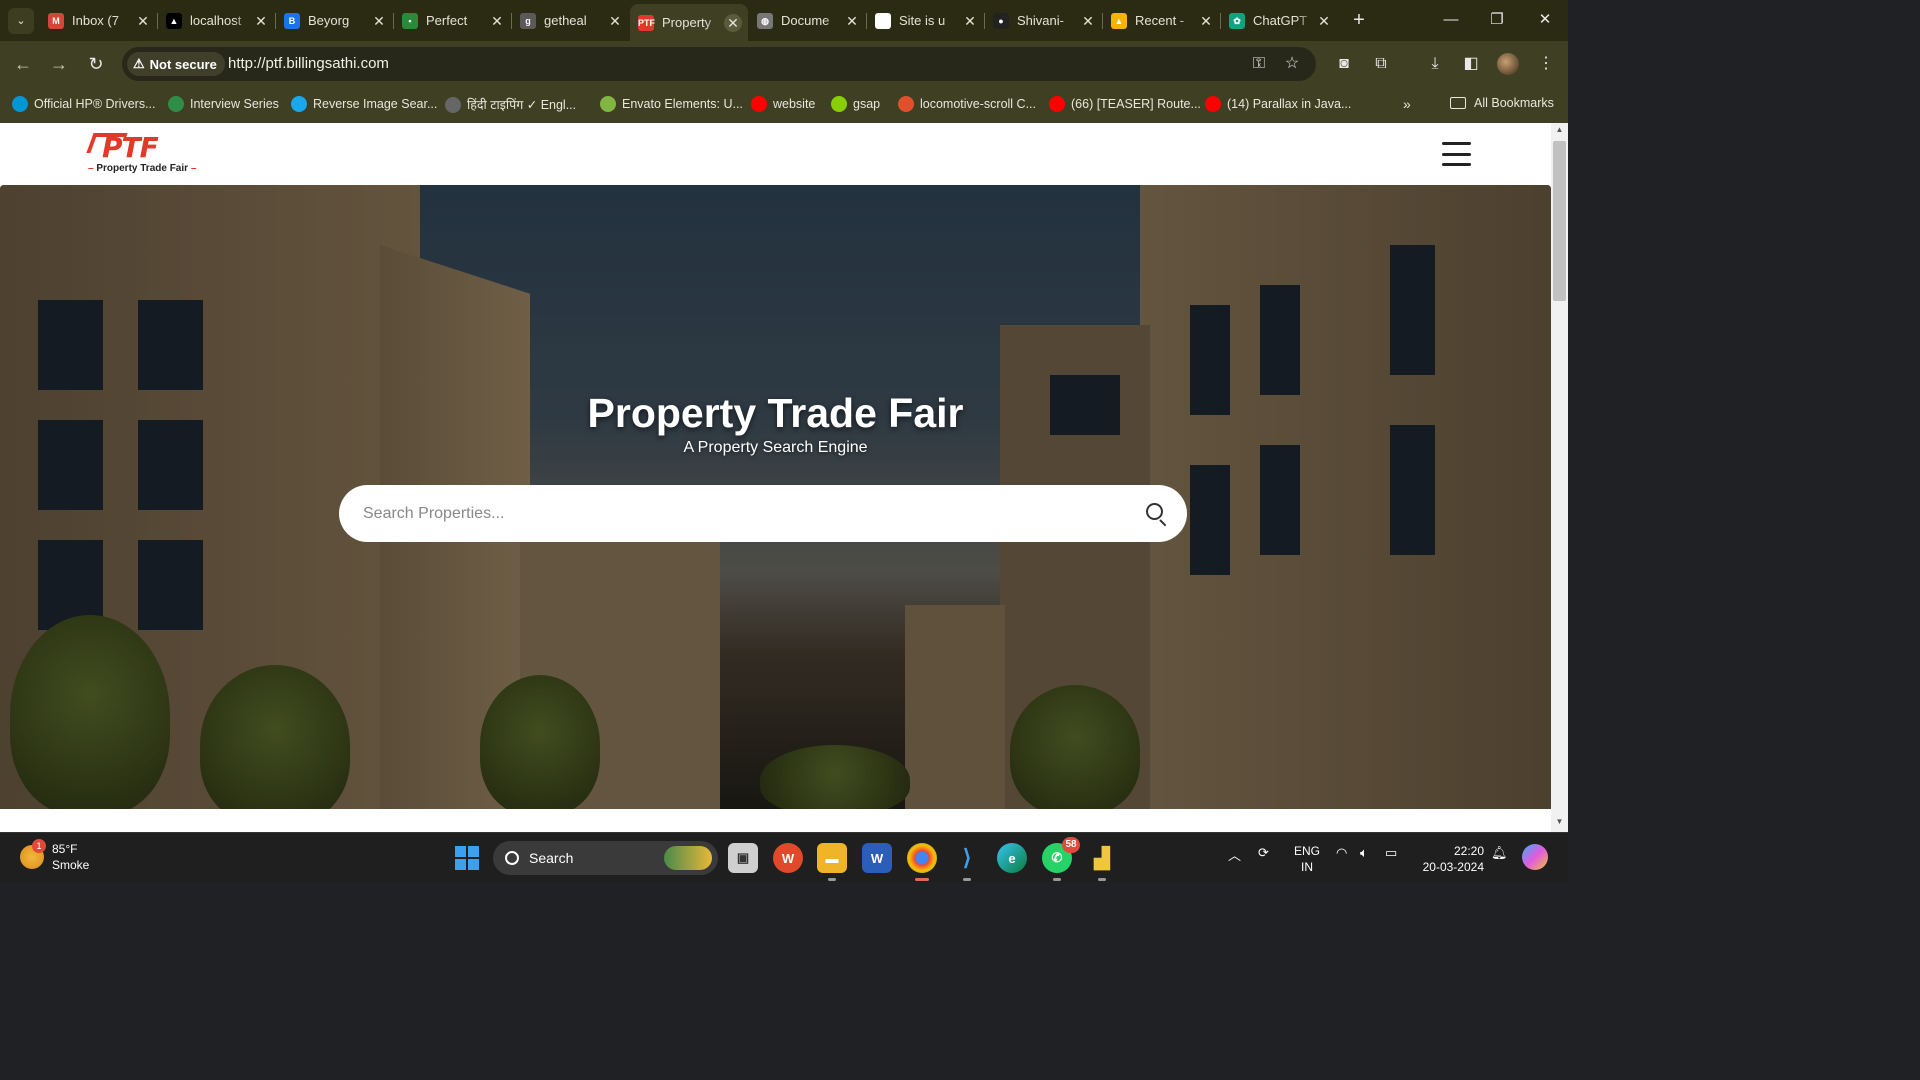 The width and height of the screenshot is (1920, 1080). Describe the element at coordinates (1119, 20) in the screenshot. I see `drive-icon: ▲` at that location.